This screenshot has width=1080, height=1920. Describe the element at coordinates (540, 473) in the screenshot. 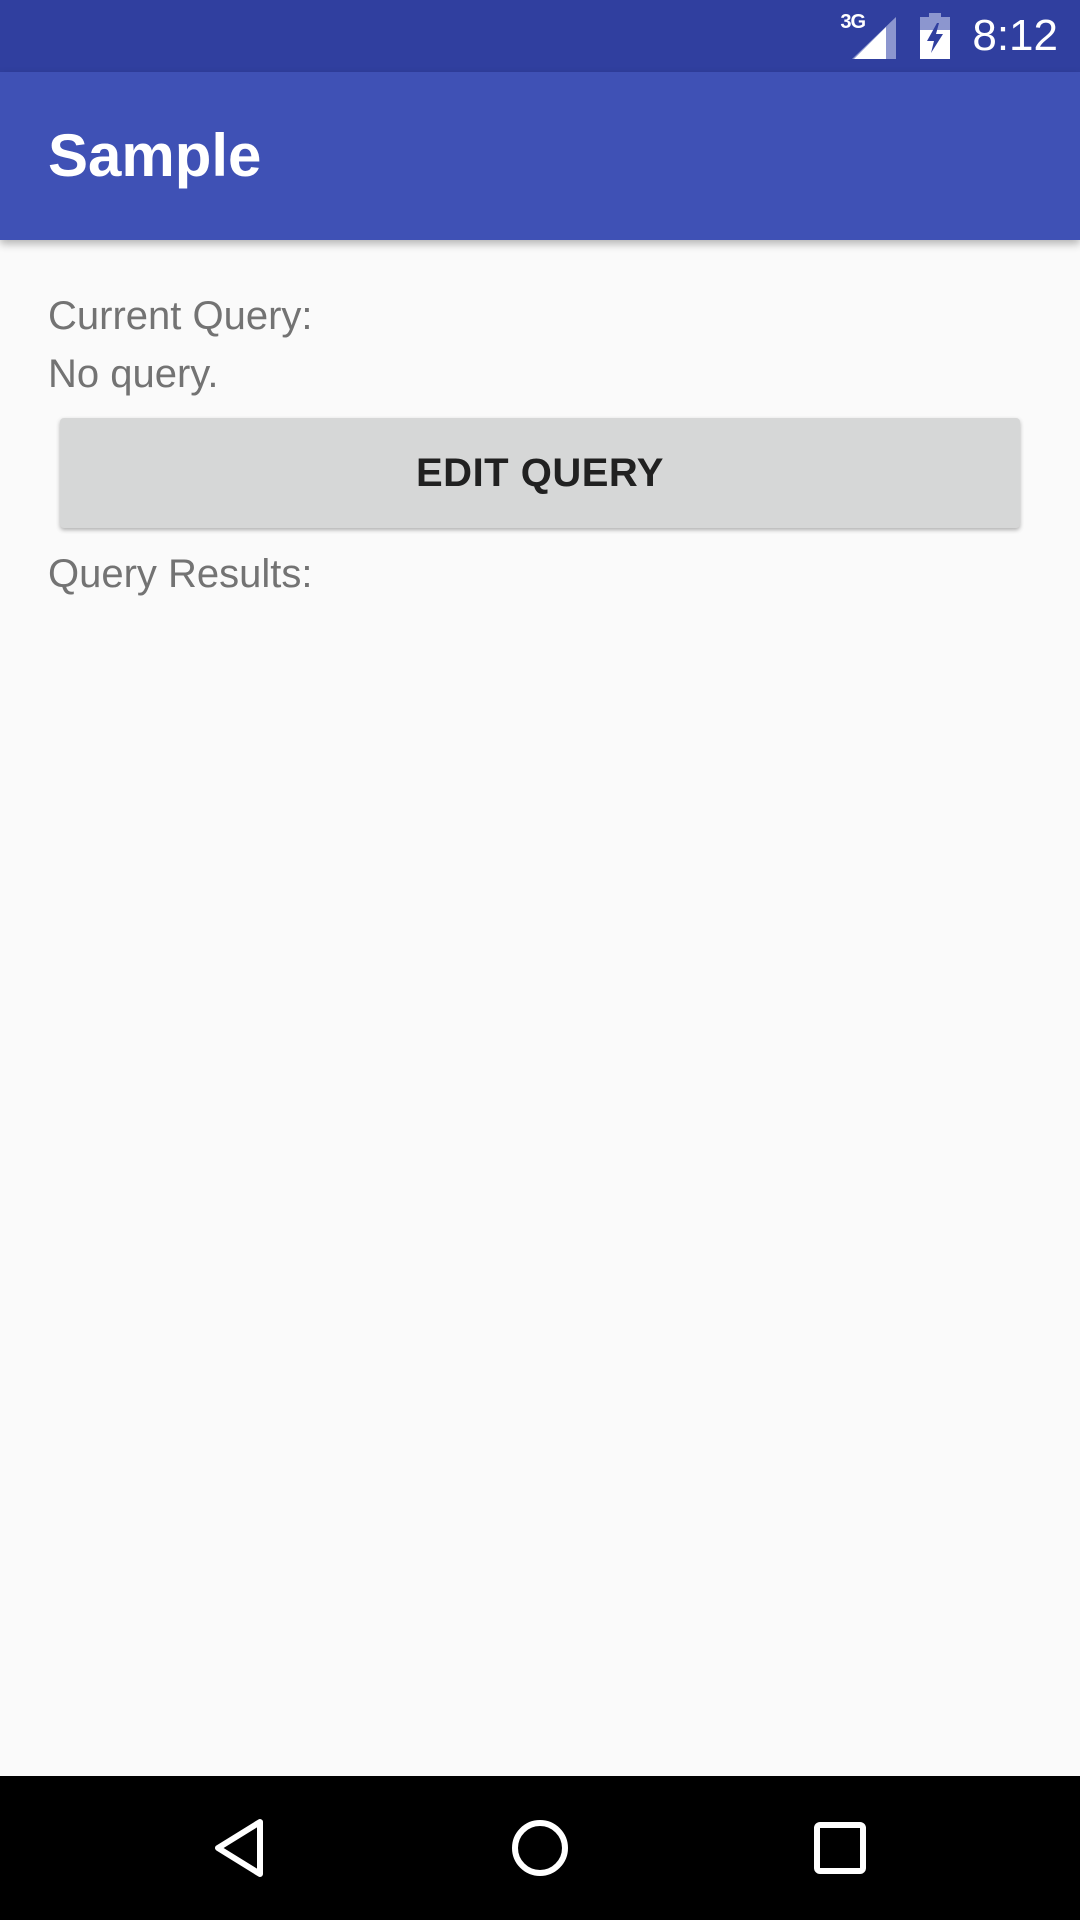

I see `edit-query-button: EDIT QUERY` at that location.